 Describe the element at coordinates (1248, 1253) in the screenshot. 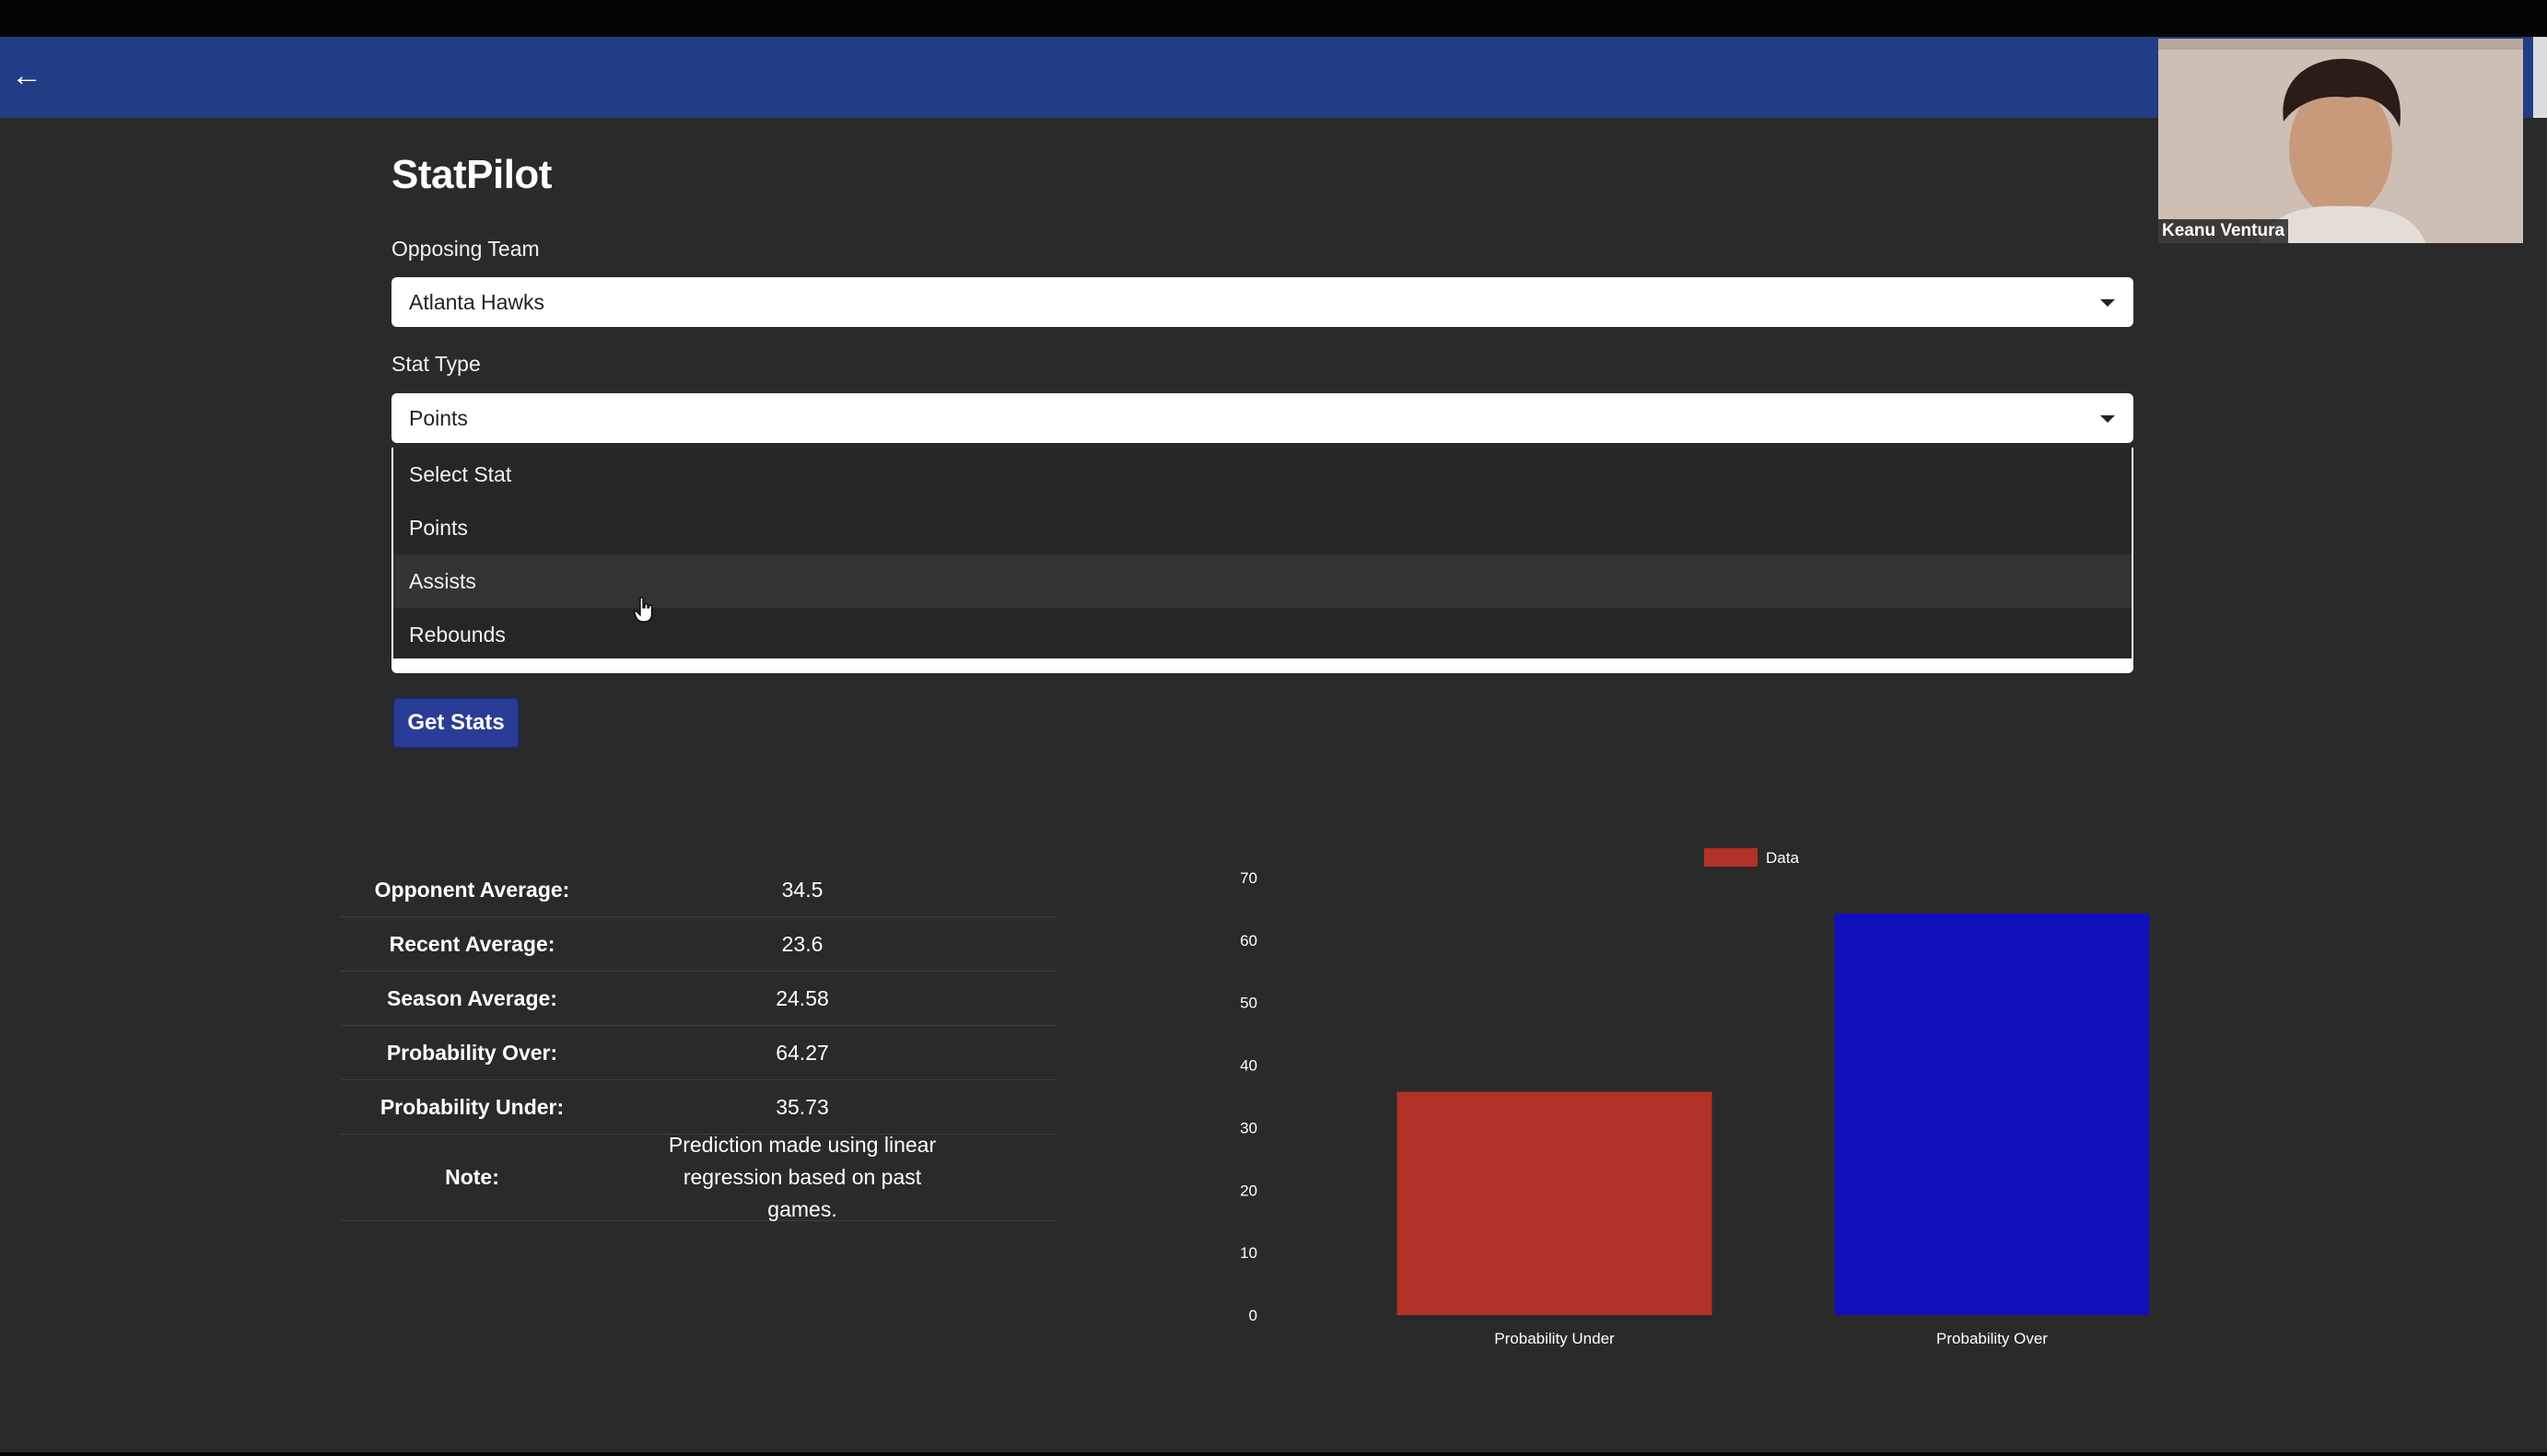

I see `y-tick-label: 10` at that location.